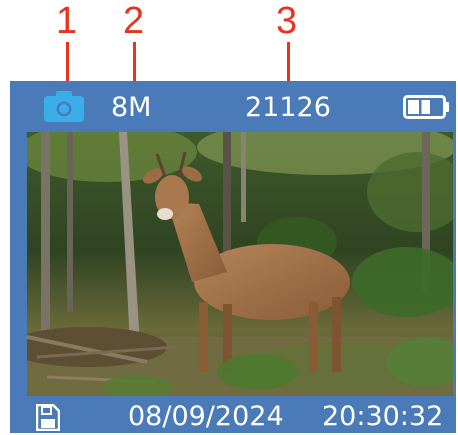 The height and width of the screenshot is (435, 458). I want to click on callout-3: 3, so click(287, 21).